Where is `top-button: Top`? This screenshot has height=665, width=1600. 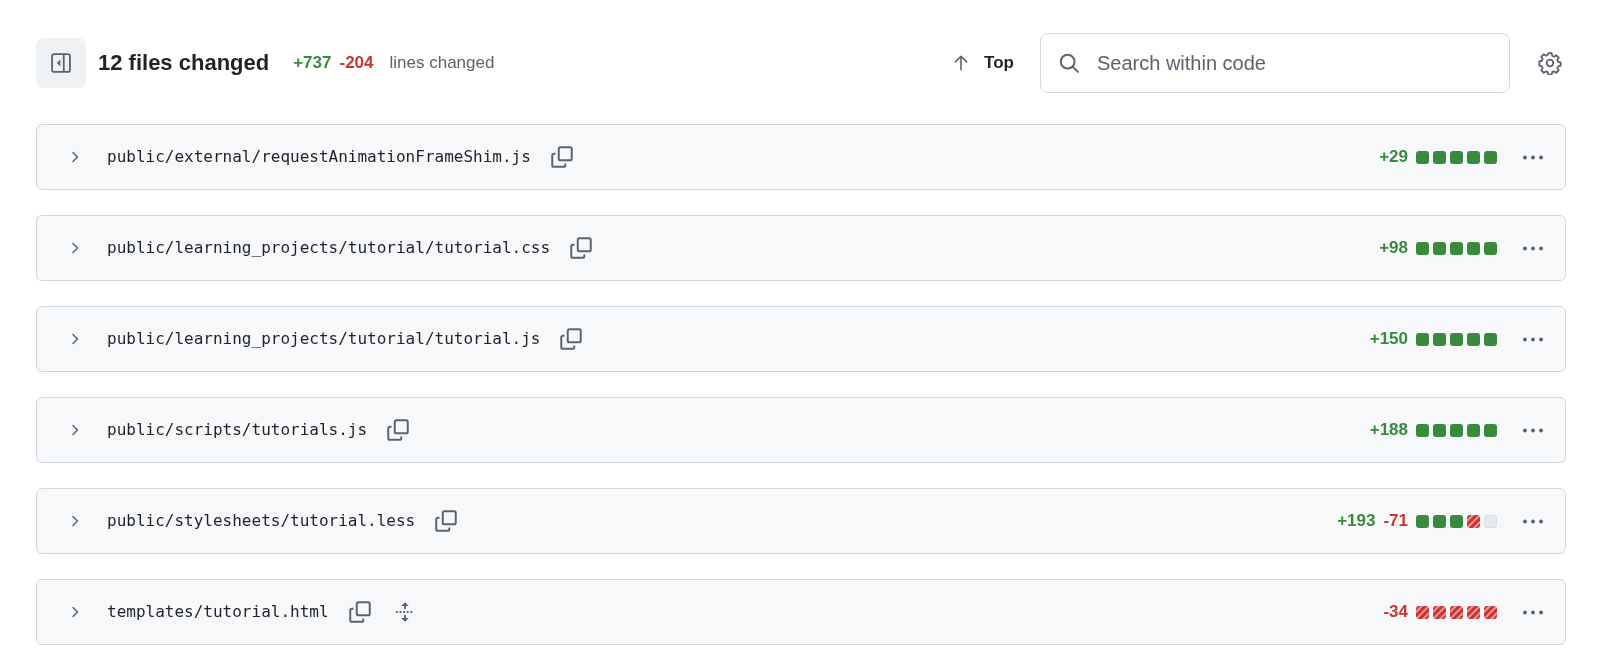
top-button: Top is located at coordinates (983, 63).